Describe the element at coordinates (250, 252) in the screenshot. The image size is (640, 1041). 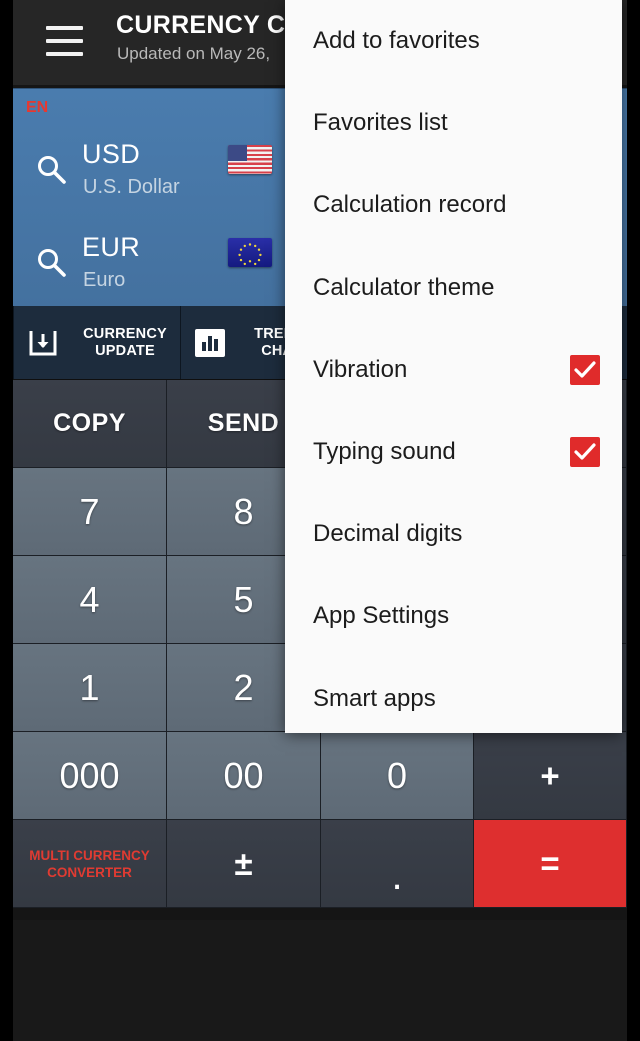
I see `eu-flag-icon` at that location.